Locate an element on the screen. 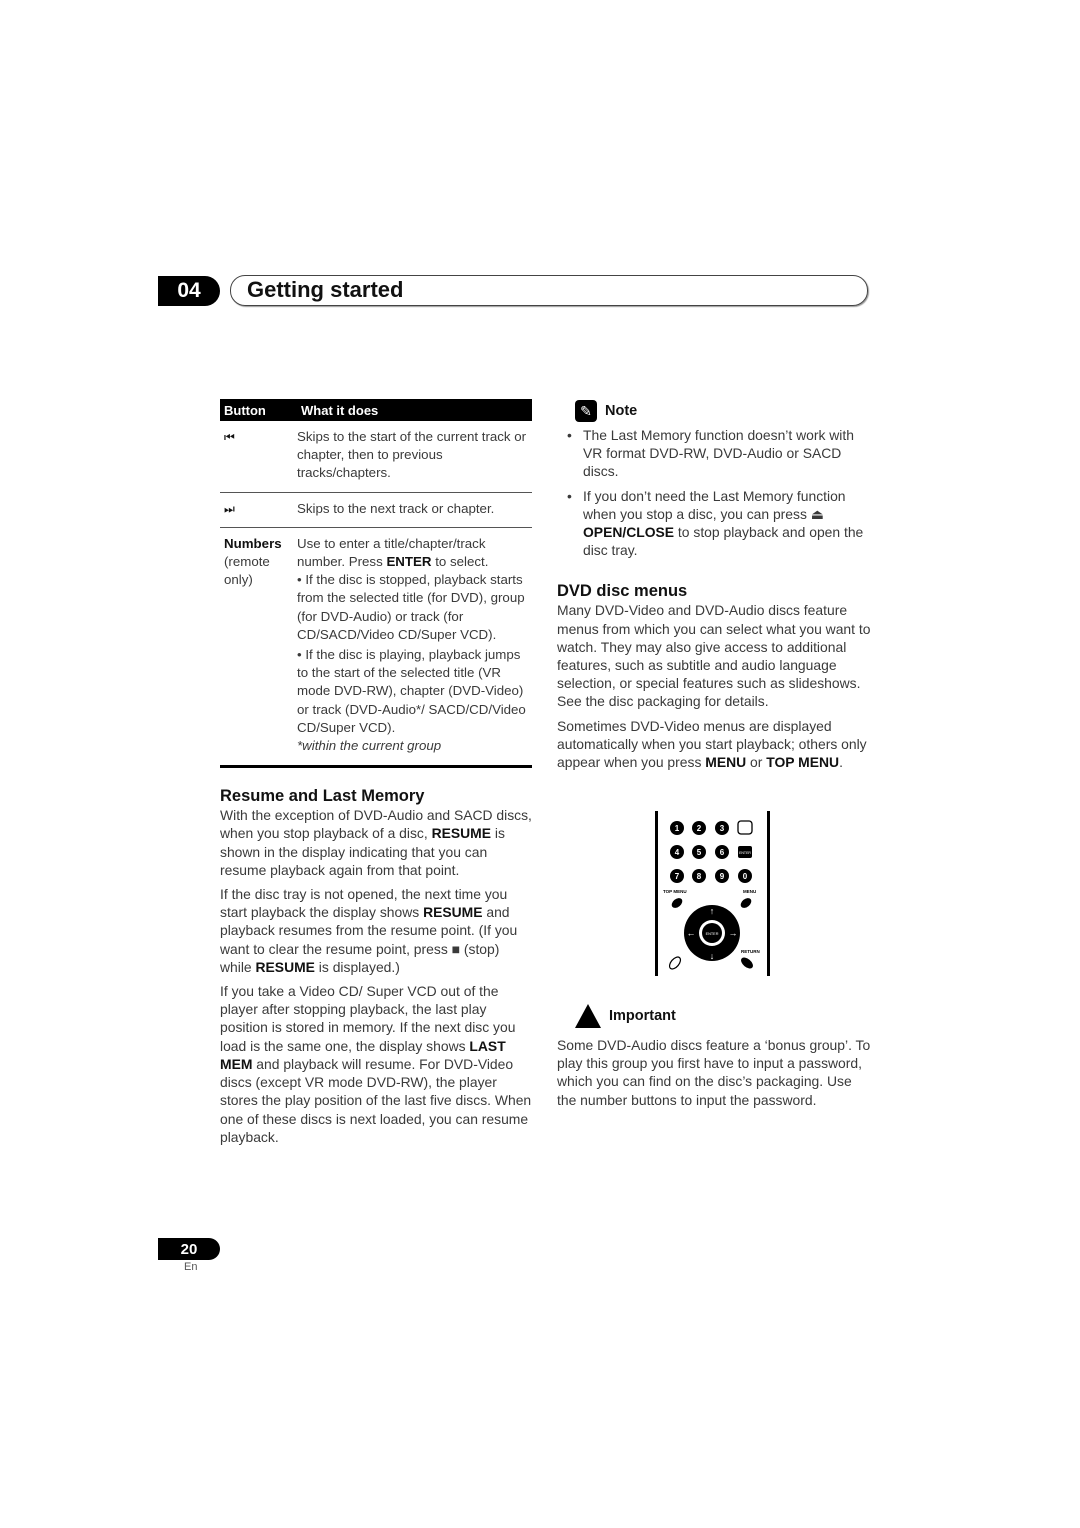  blank-key is located at coordinates (745, 827).